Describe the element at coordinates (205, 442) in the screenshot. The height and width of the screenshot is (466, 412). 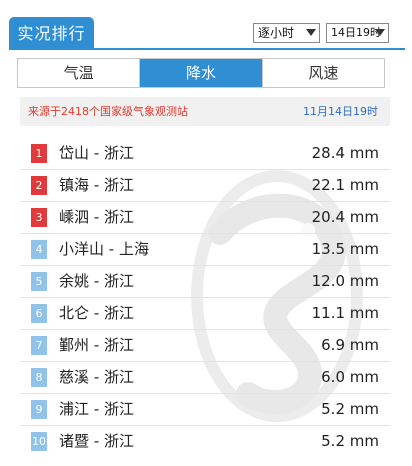
I see `list-item: 10 诸暨 - 浙江 5.2 mm` at that location.